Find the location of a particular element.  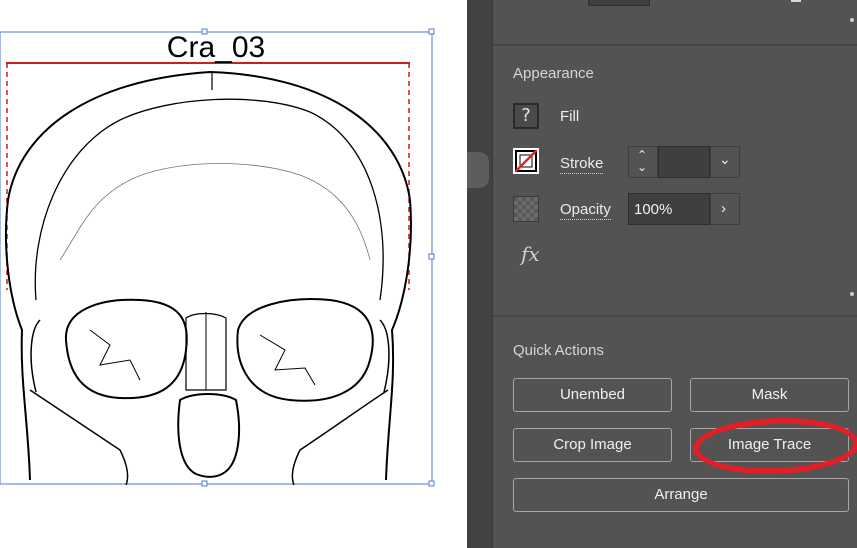

opacity-label-text: Opacity is located at coordinates (585, 210).